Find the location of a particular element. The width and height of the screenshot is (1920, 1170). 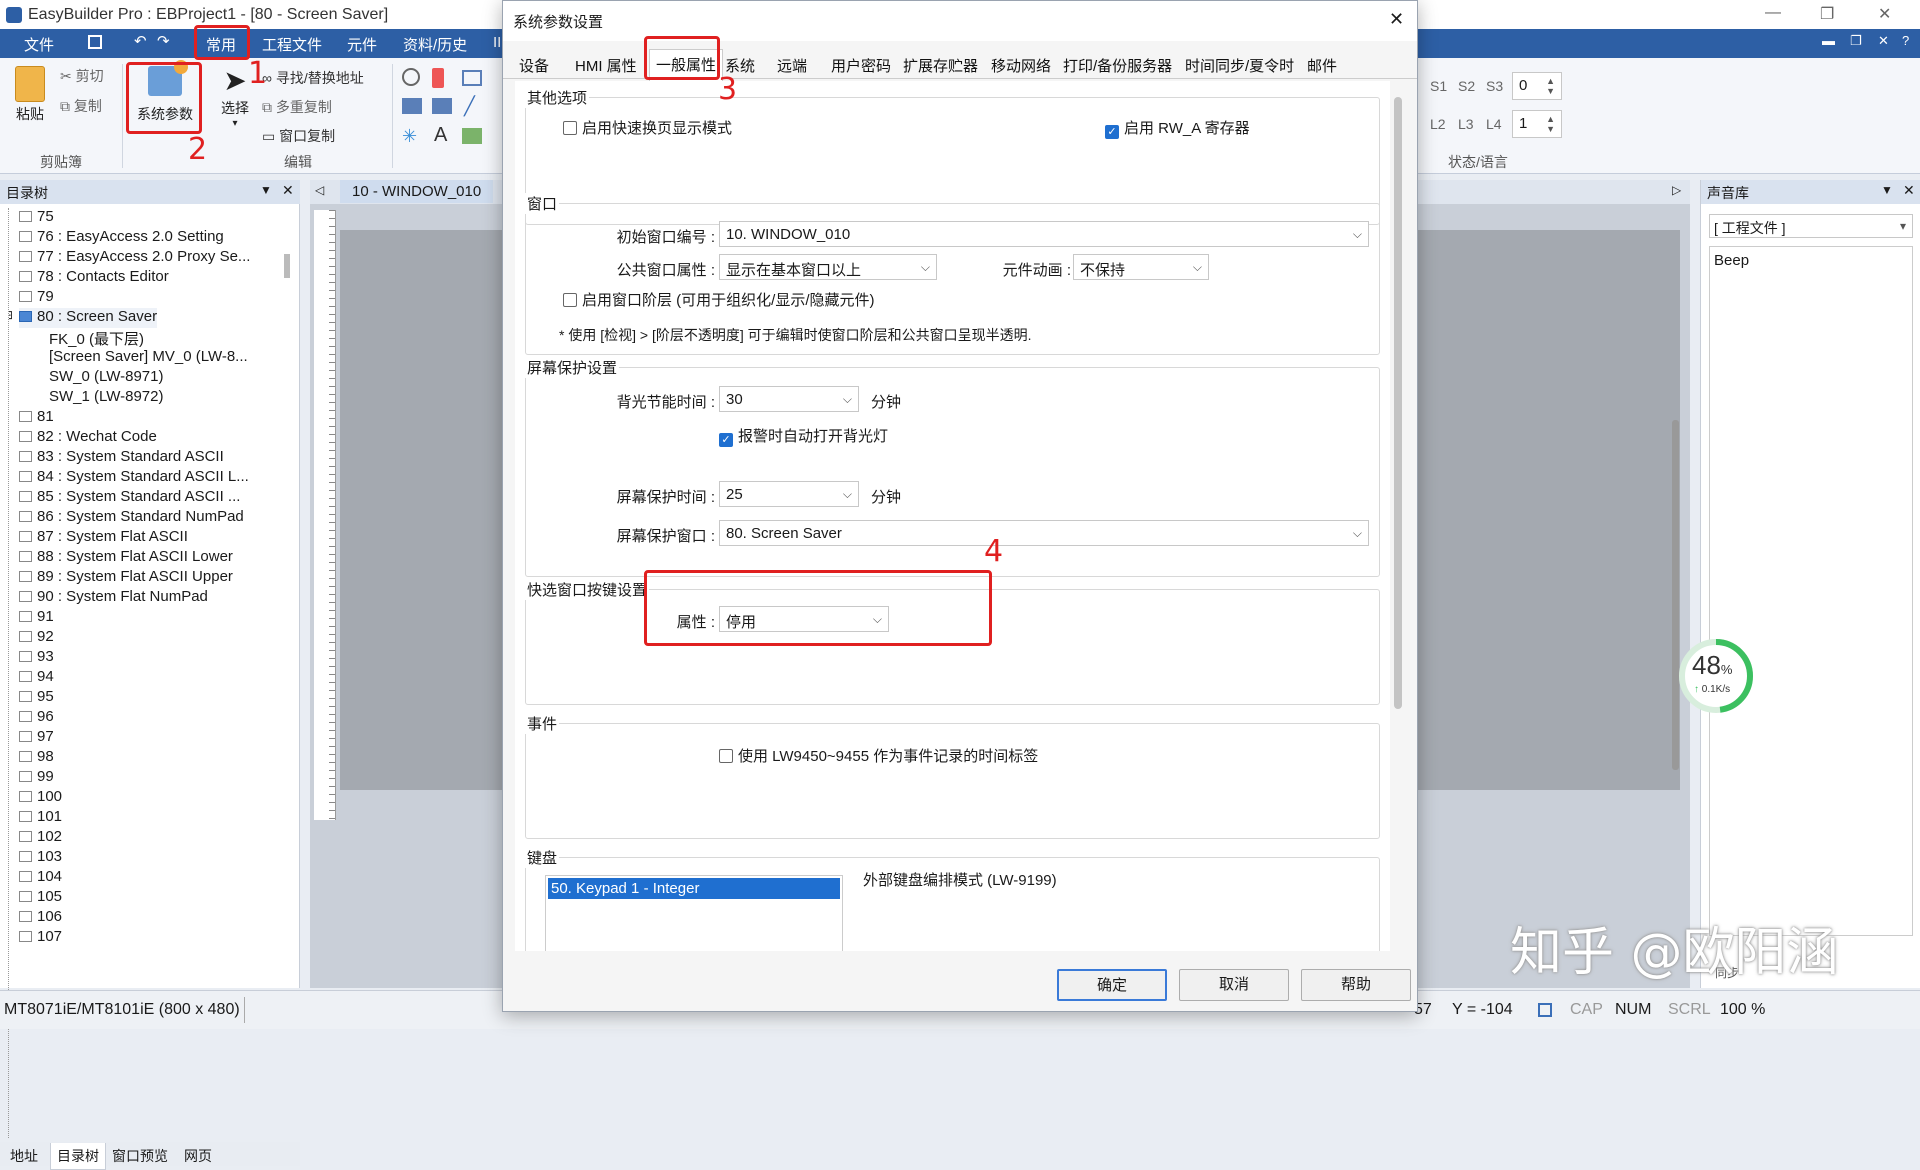

tree-item: 107 is located at coordinates (40, 938).